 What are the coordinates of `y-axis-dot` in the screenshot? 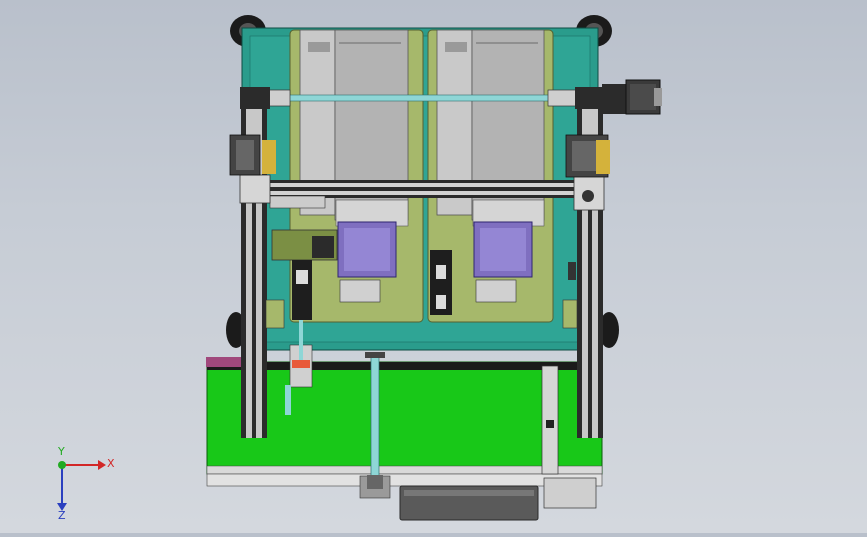 It's located at (62, 465).